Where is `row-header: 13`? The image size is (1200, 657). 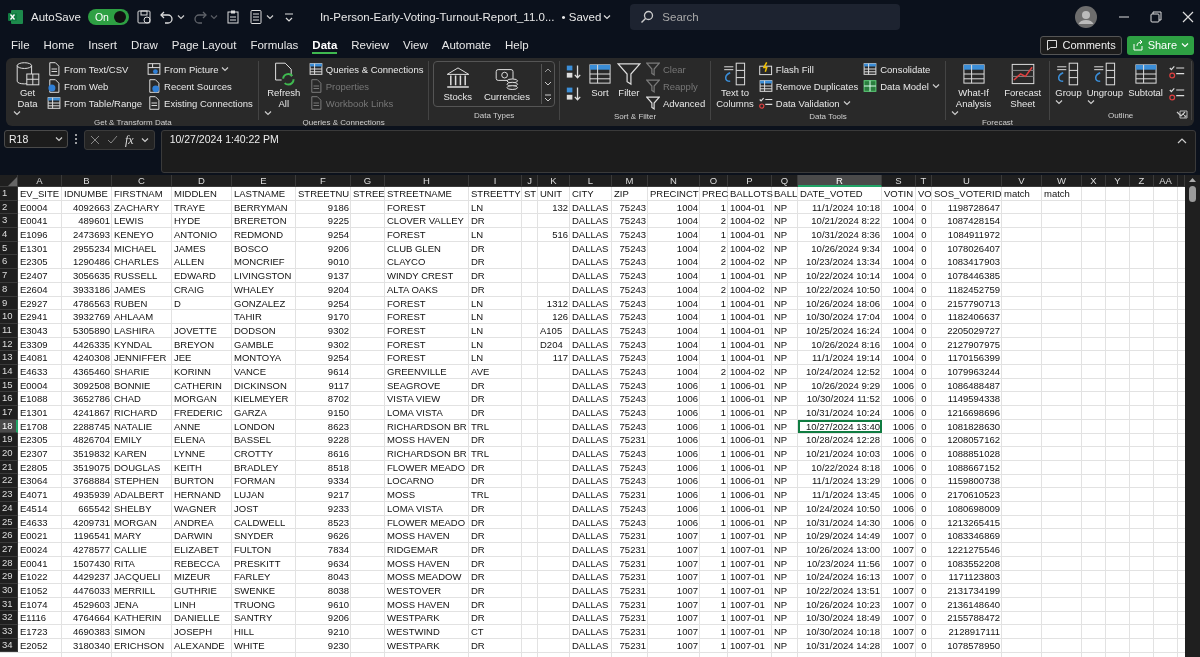 row-header: 13 is located at coordinates (9, 358).